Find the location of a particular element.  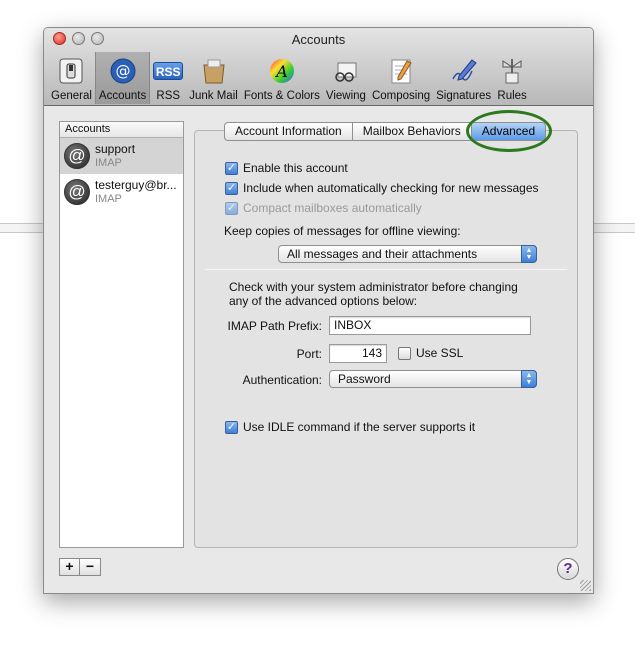

fonts-colors-icon: A is located at coordinates (282, 71).